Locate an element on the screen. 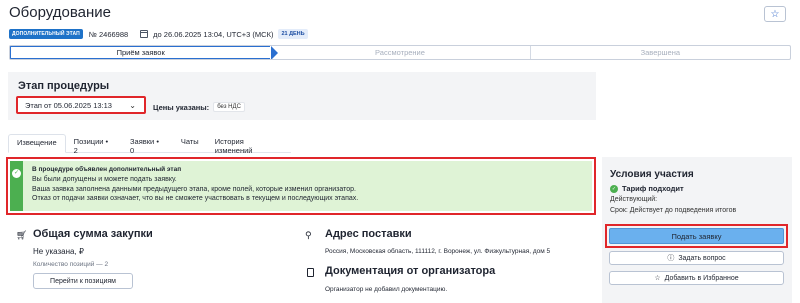 The width and height of the screenshot is (800, 303). add-to-favorites-button: ☆ Добавить в Избранное is located at coordinates (696, 278).